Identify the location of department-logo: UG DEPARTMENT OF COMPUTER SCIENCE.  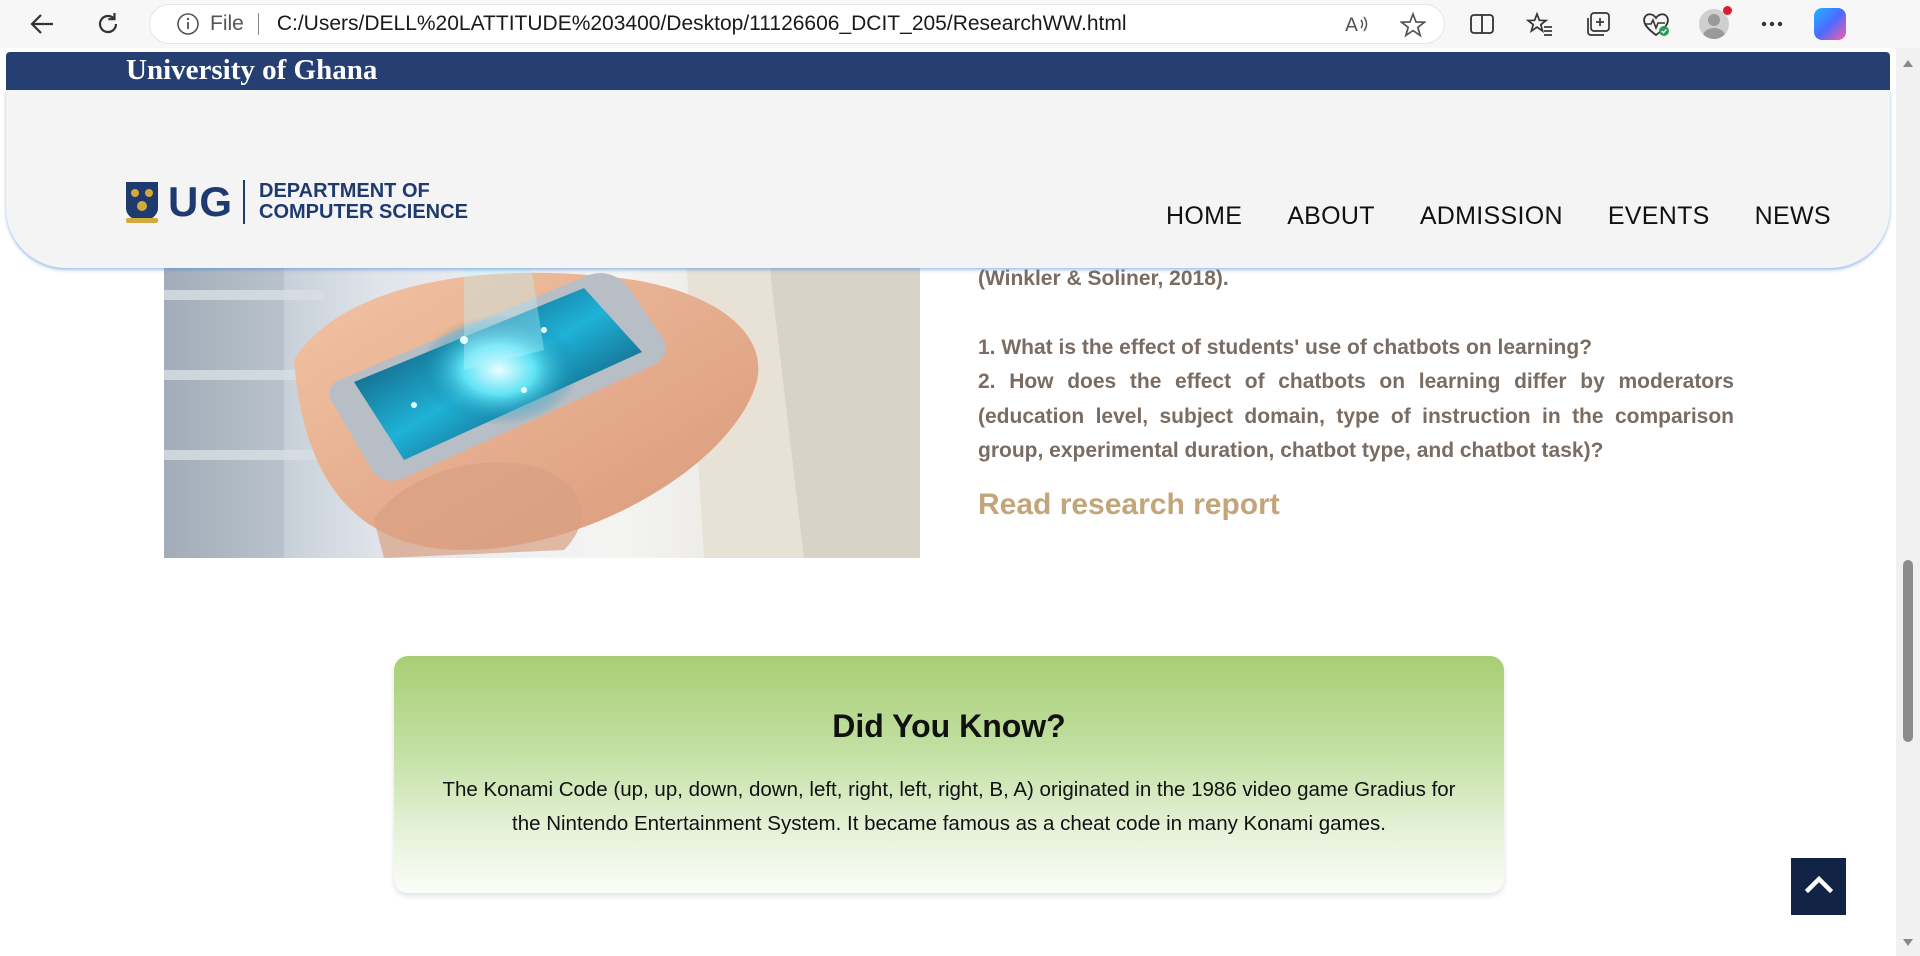
(296, 202).